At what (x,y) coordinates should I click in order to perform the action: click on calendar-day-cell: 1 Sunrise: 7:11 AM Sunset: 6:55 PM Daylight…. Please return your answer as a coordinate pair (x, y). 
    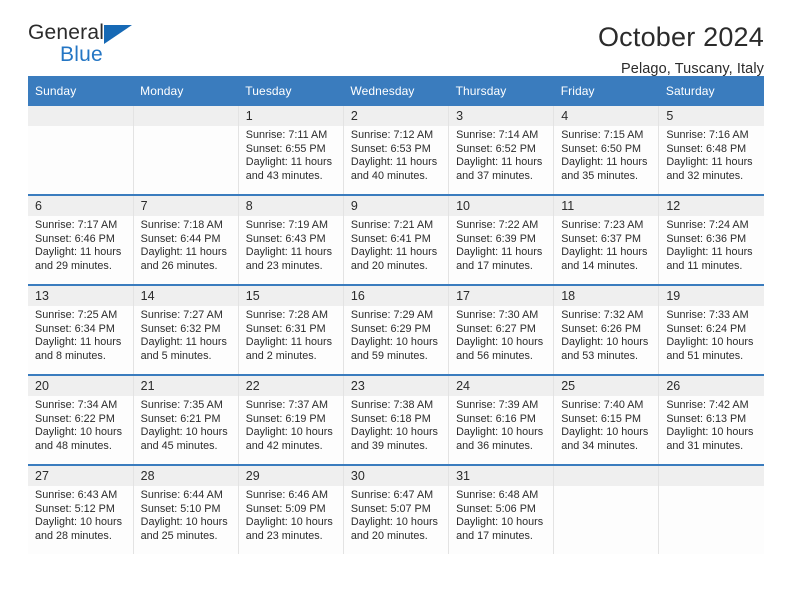
    Looking at the image, I should click on (291, 150).